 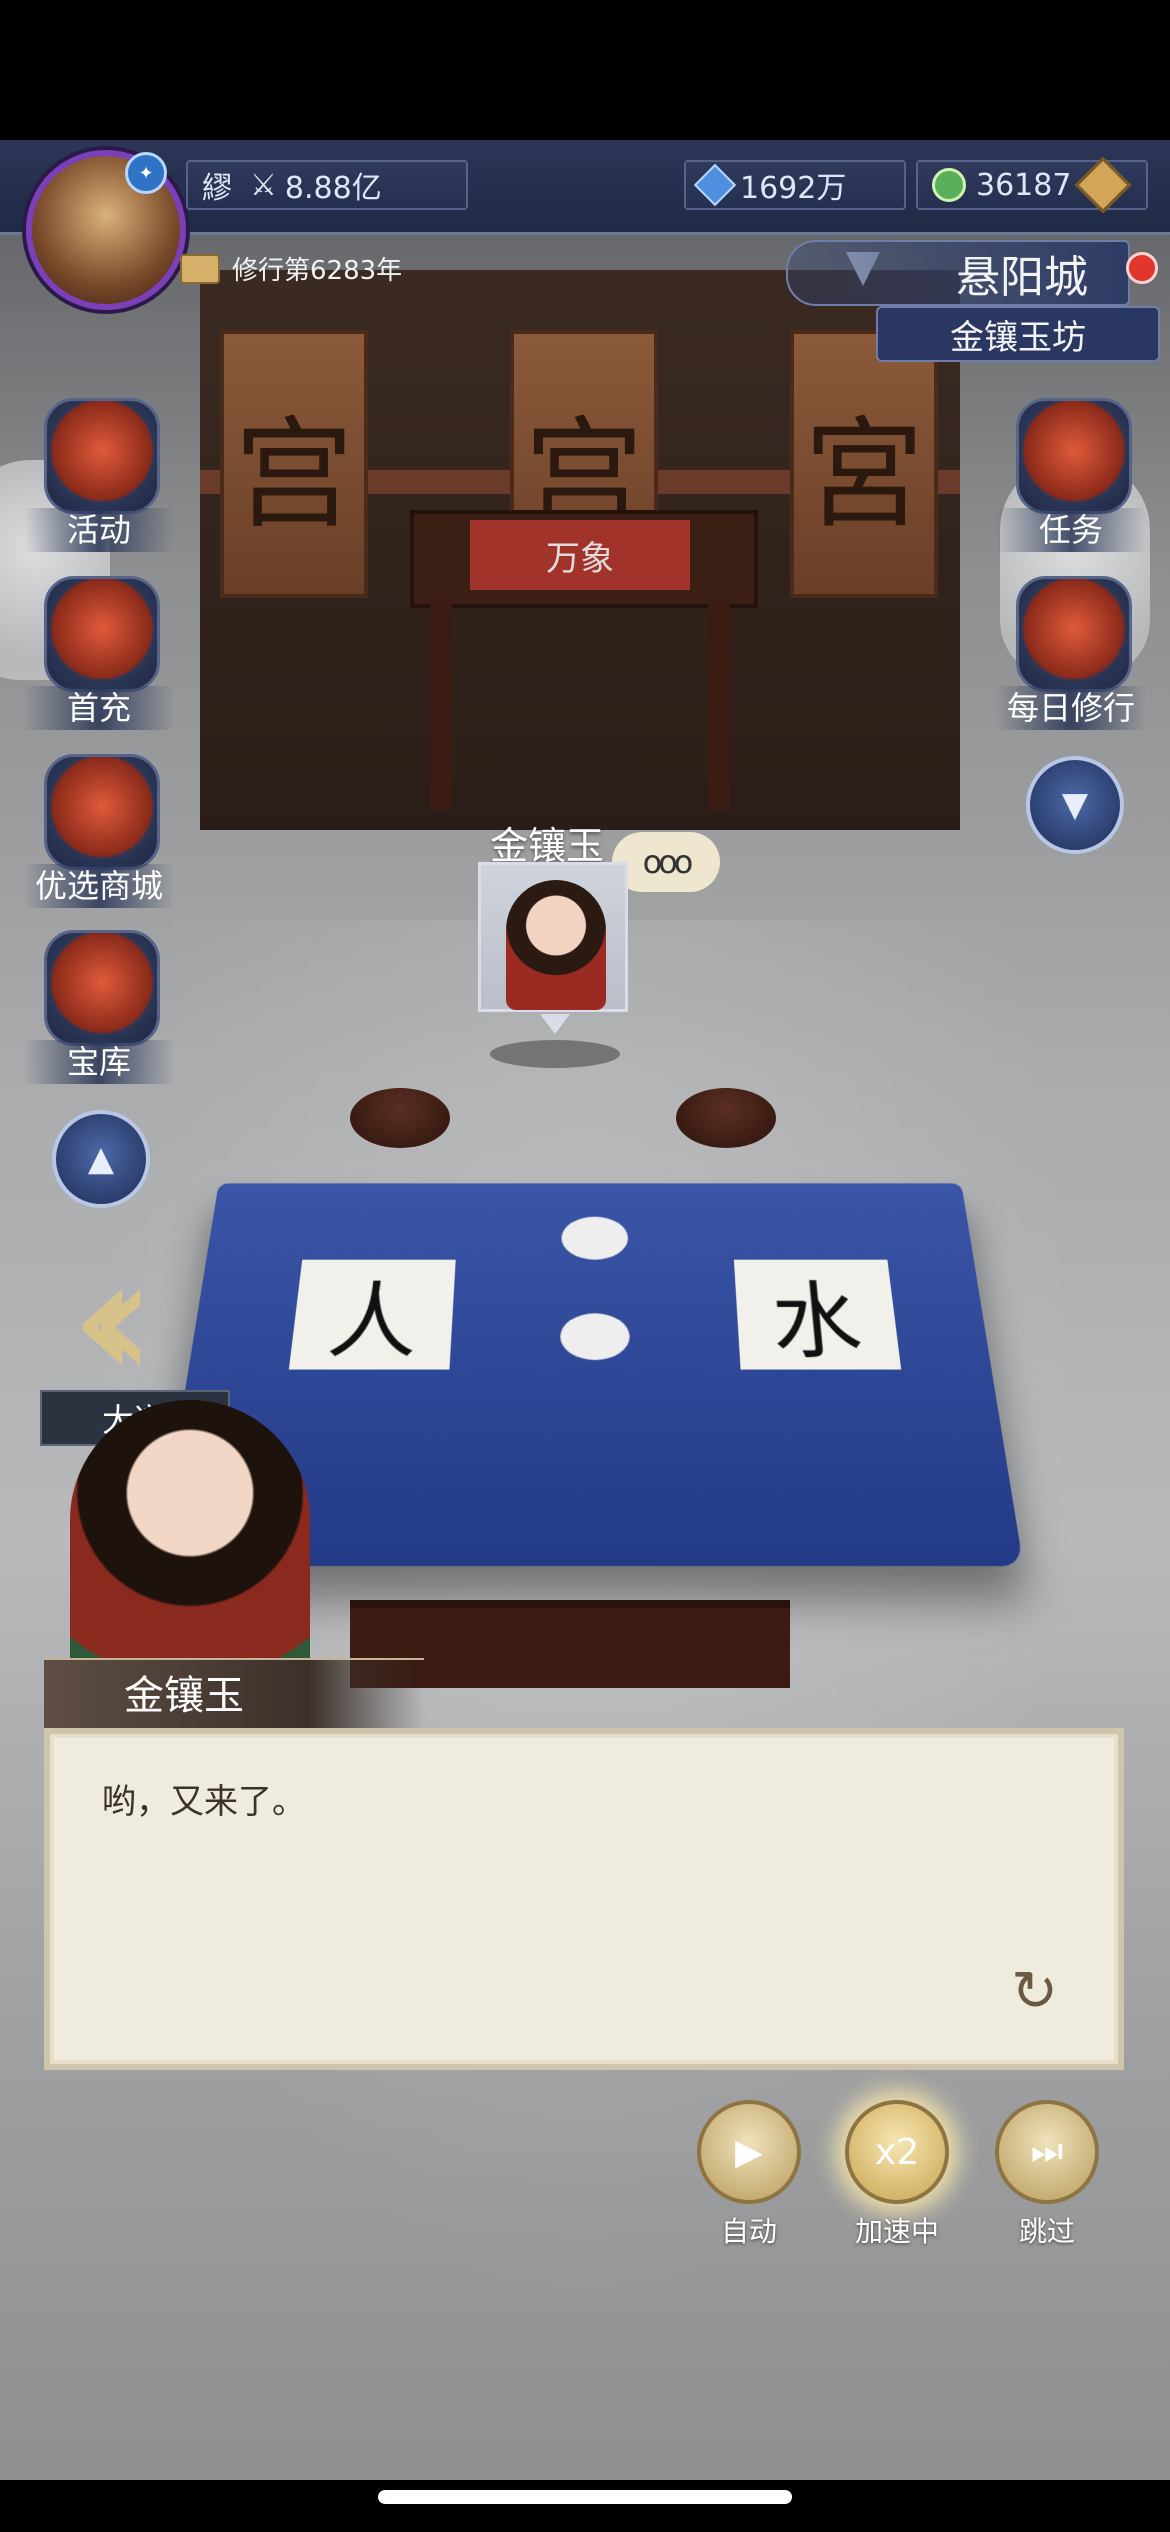 I want to click on player-power-pill: 繆 ⚔ 8.88亿, so click(x=327, y=185).